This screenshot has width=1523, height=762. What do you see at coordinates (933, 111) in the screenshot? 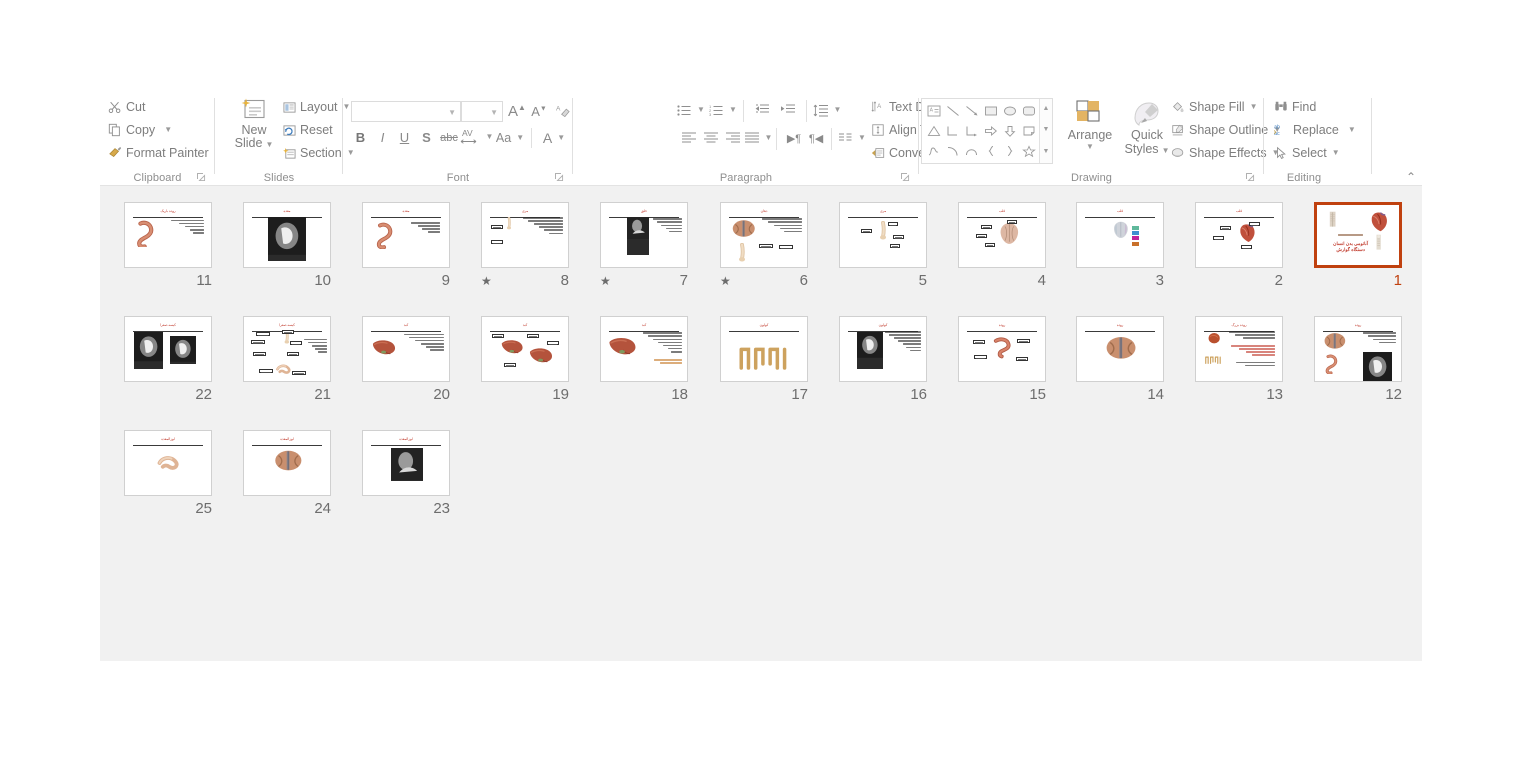
I see `shape-text-box-icon: A` at bounding box center [933, 111].